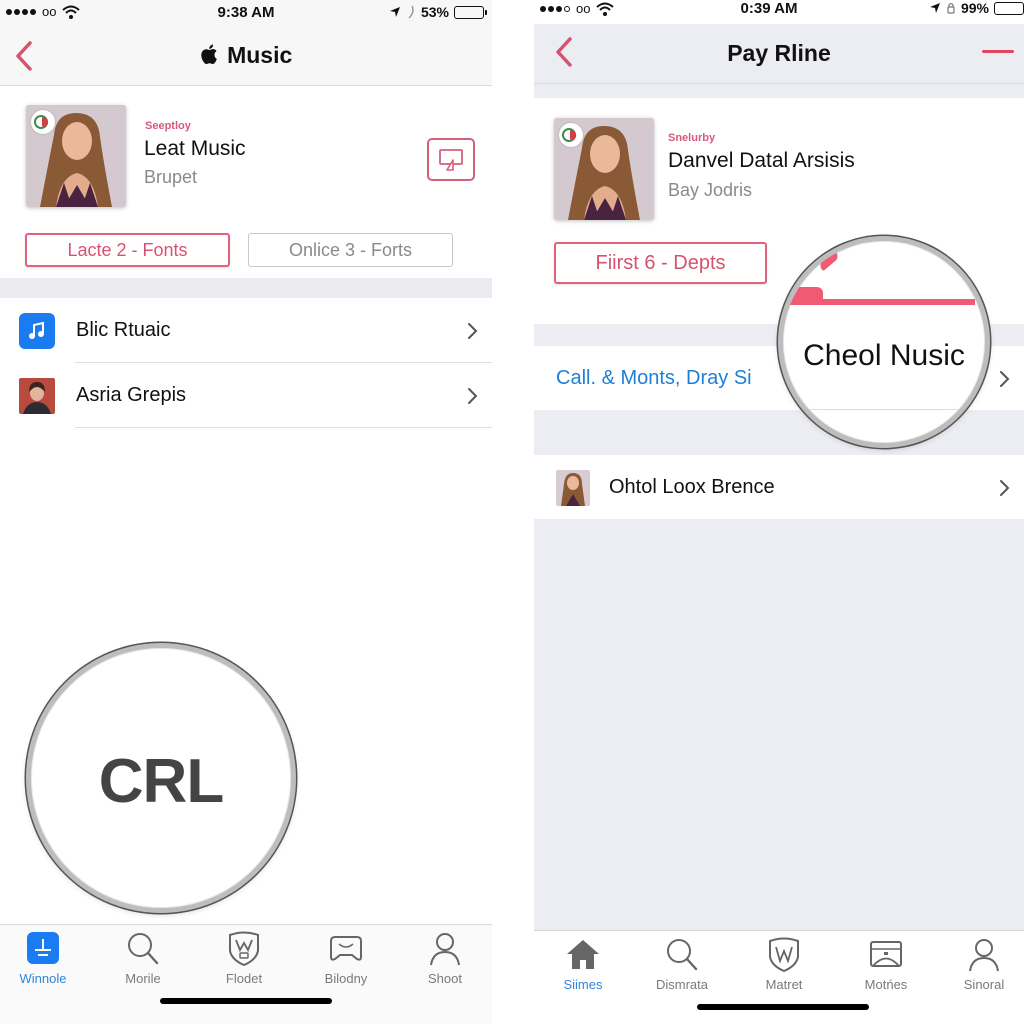 This screenshot has width=1024, height=1024. Describe the element at coordinates (583, 984) in the screenshot. I see `tab-label: Siimes` at that location.